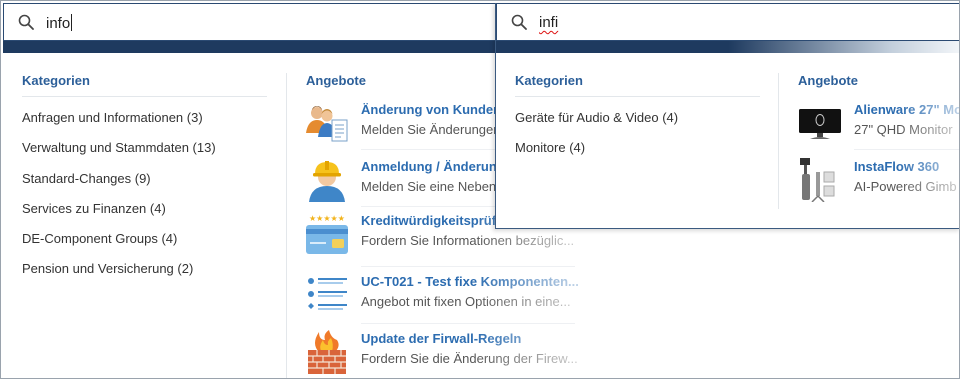  I want to click on offer-title: Alienware 27" Mo, so click(907, 109).